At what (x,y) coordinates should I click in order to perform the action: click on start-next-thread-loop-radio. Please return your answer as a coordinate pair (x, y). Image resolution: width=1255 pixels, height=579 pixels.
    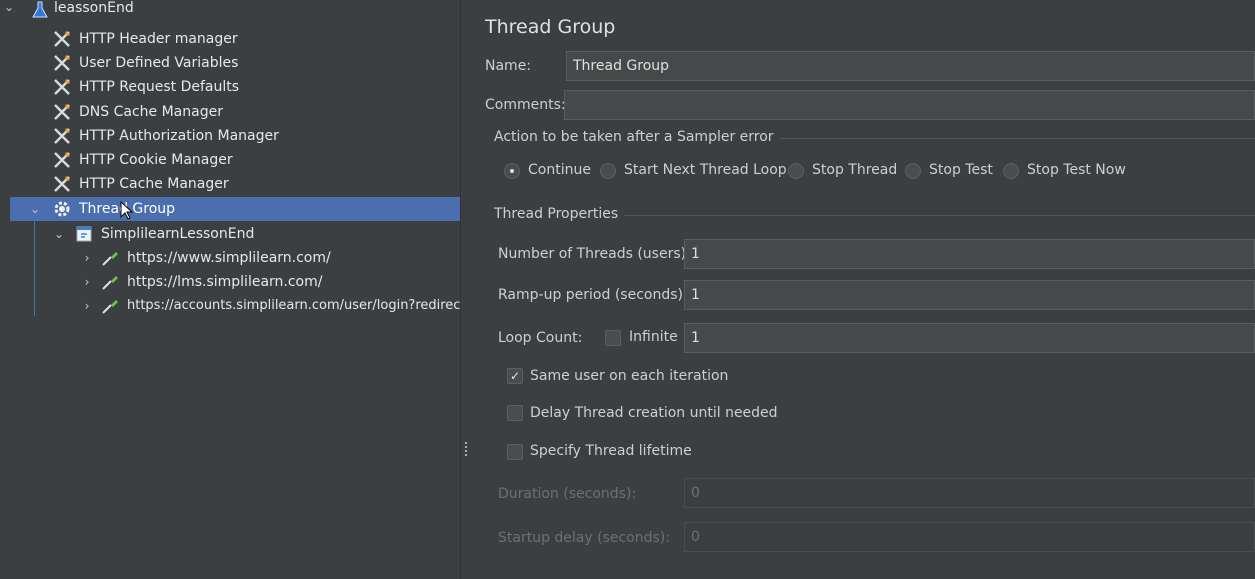
    Looking at the image, I should click on (608, 171).